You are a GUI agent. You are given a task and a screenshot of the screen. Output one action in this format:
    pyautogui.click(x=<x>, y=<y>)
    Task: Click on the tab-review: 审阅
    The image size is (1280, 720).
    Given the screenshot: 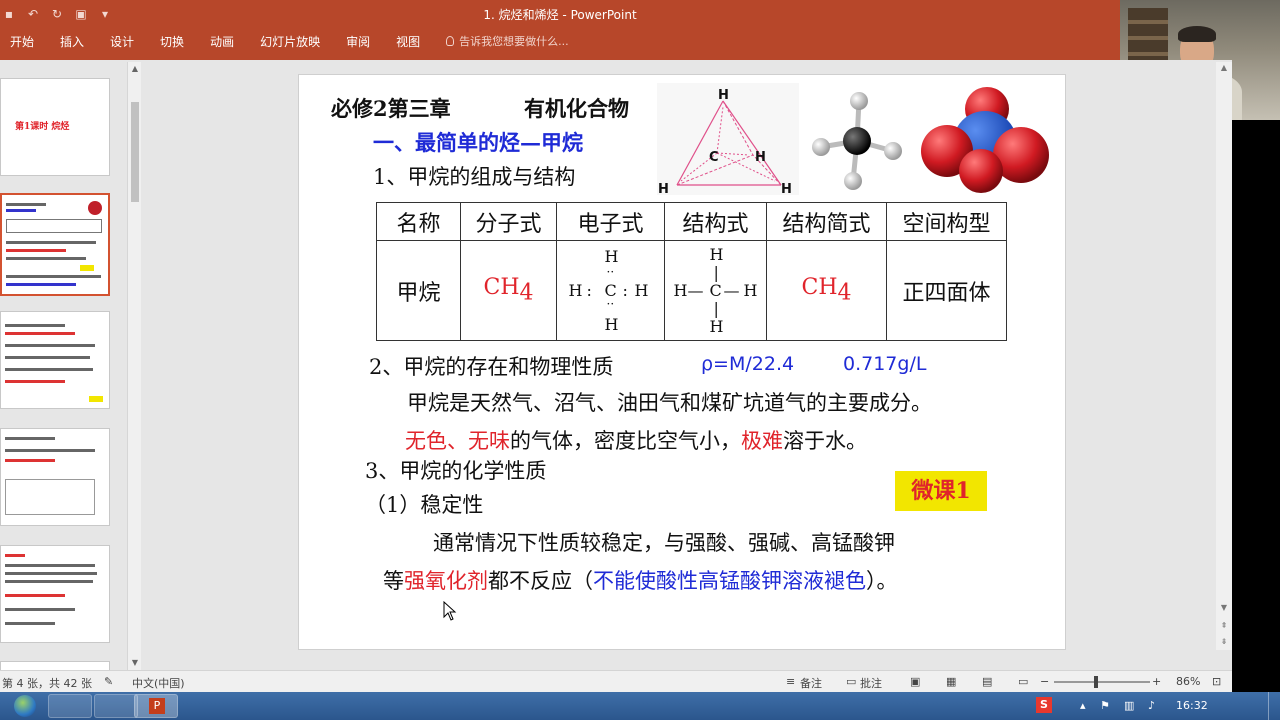 What is the action you would take?
    pyautogui.click(x=358, y=41)
    